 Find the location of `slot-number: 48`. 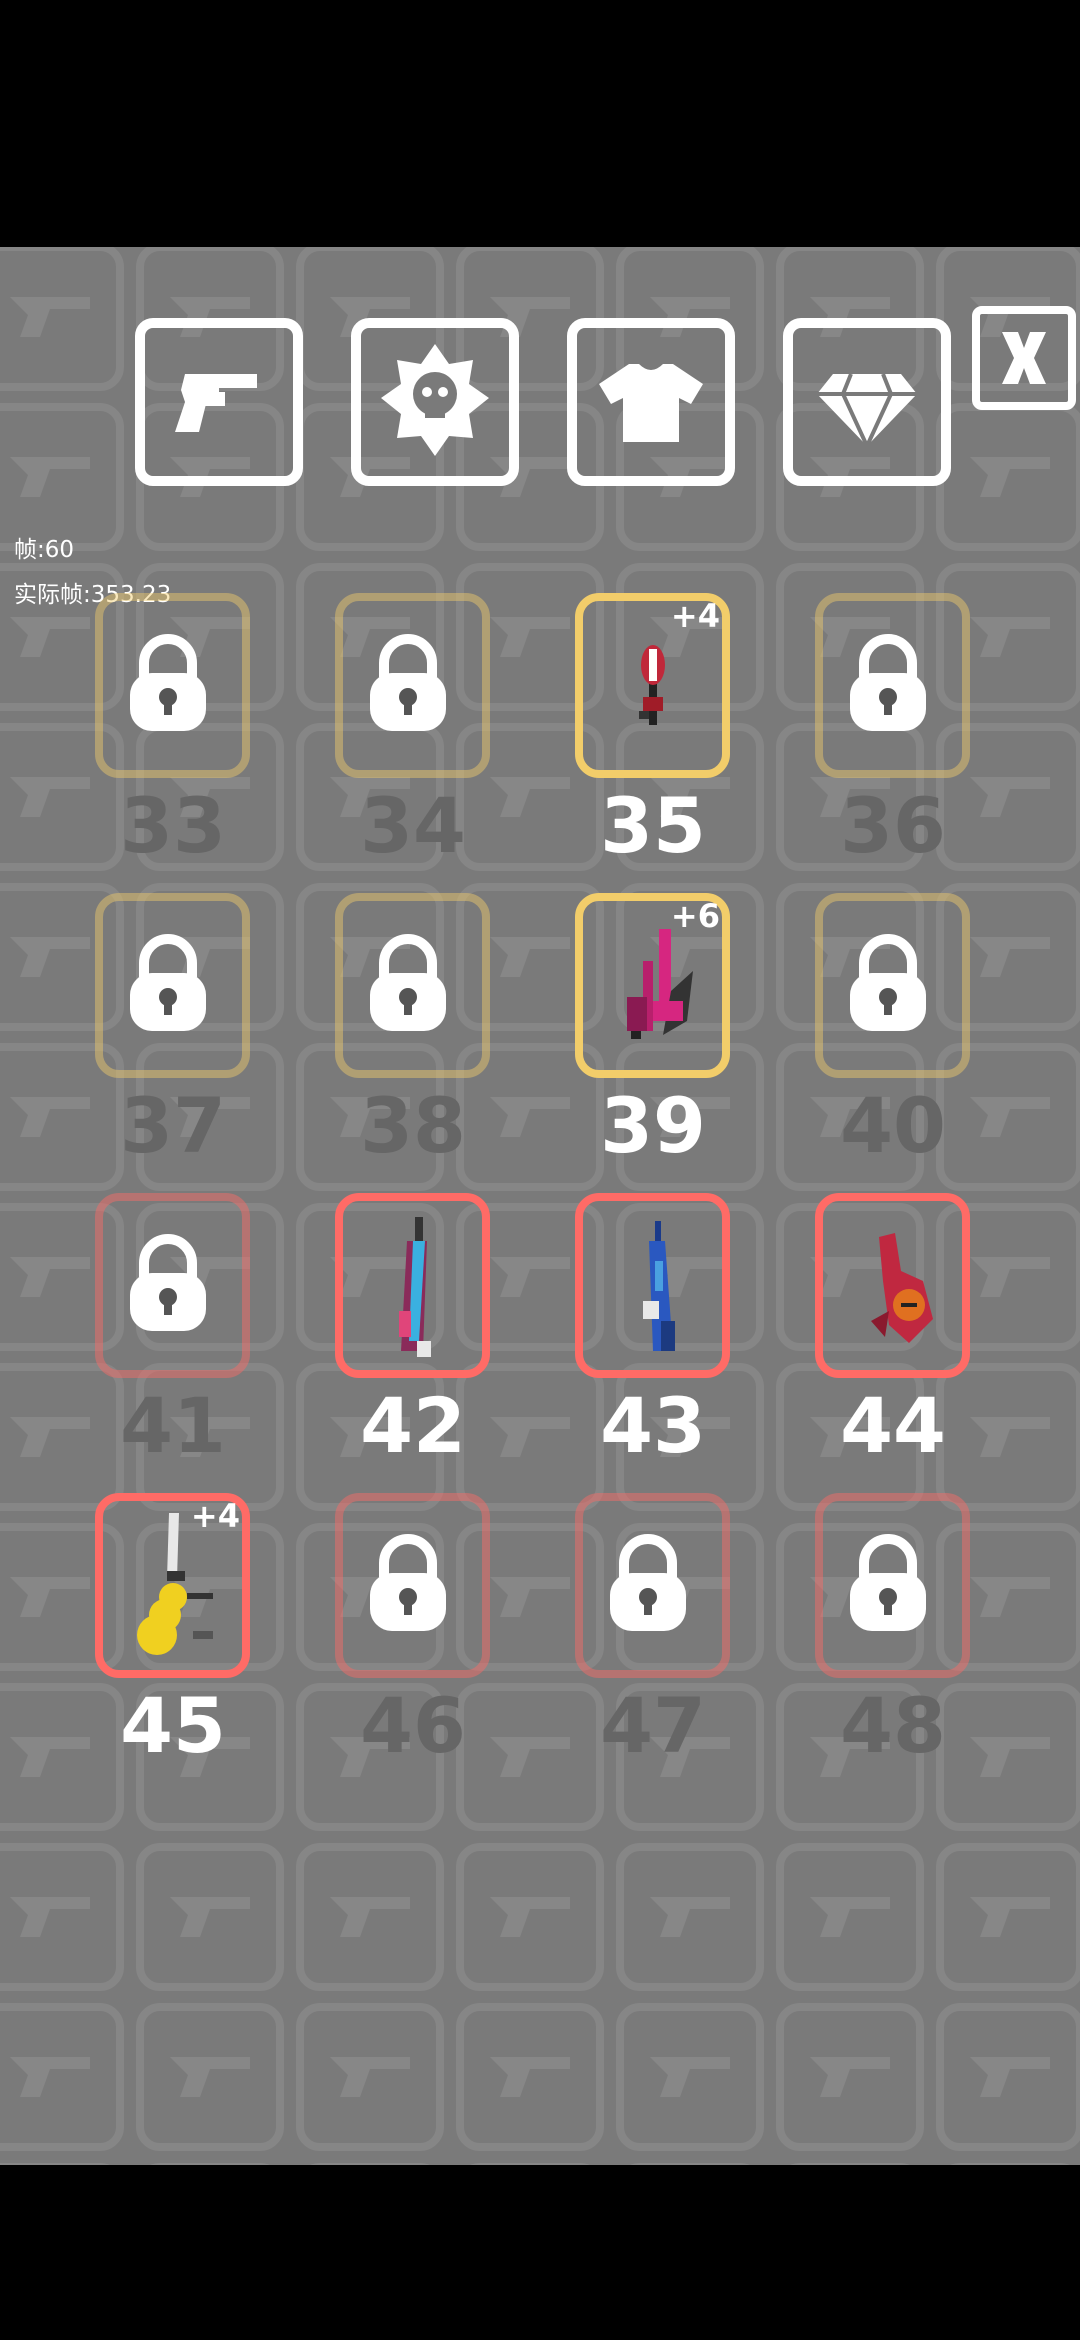

slot-number: 48 is located at coordinates (893, 1725).